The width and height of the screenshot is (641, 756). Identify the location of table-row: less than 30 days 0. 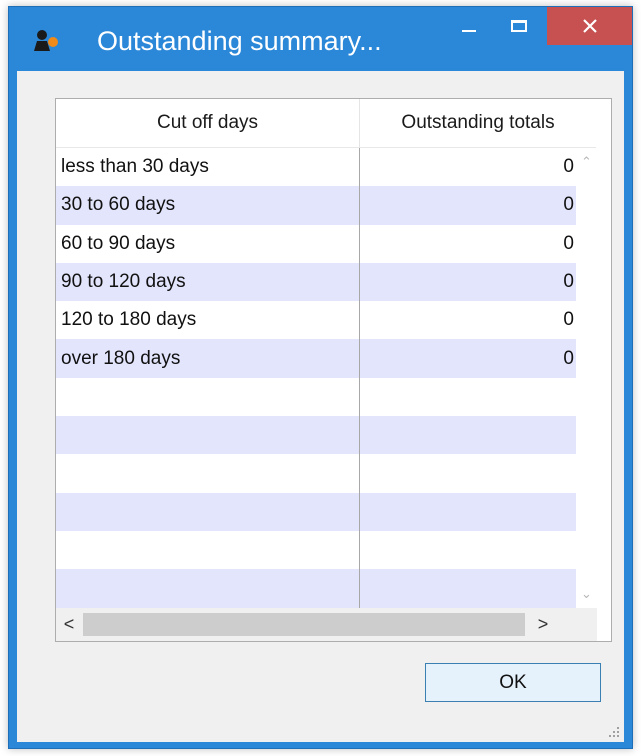
(316, 167).